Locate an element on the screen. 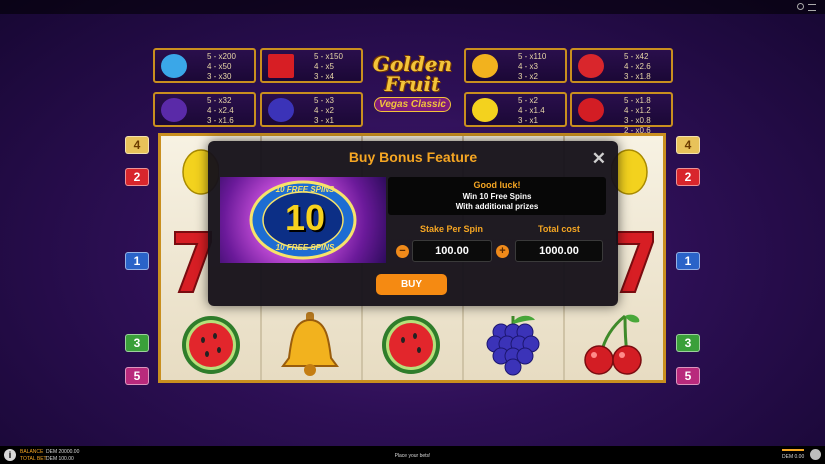 This screenshot has width=825, height=464. close-icon: ✕ is located at coordinates (599, 159).